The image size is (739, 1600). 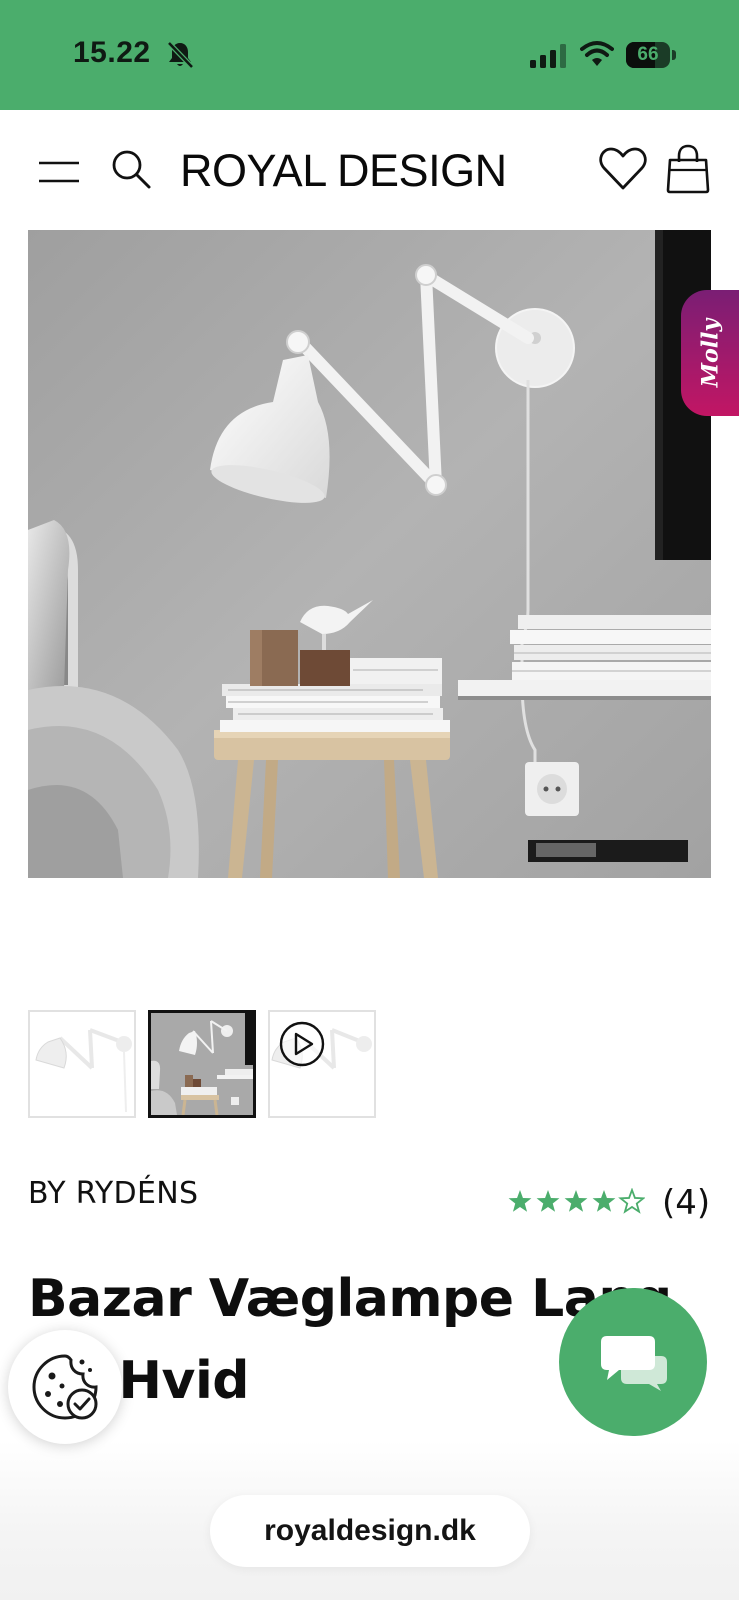 What do you see at coordinates (180, 55) in the screenshot?
I see `bell-slash-icon` at bounding box center [180, 55].